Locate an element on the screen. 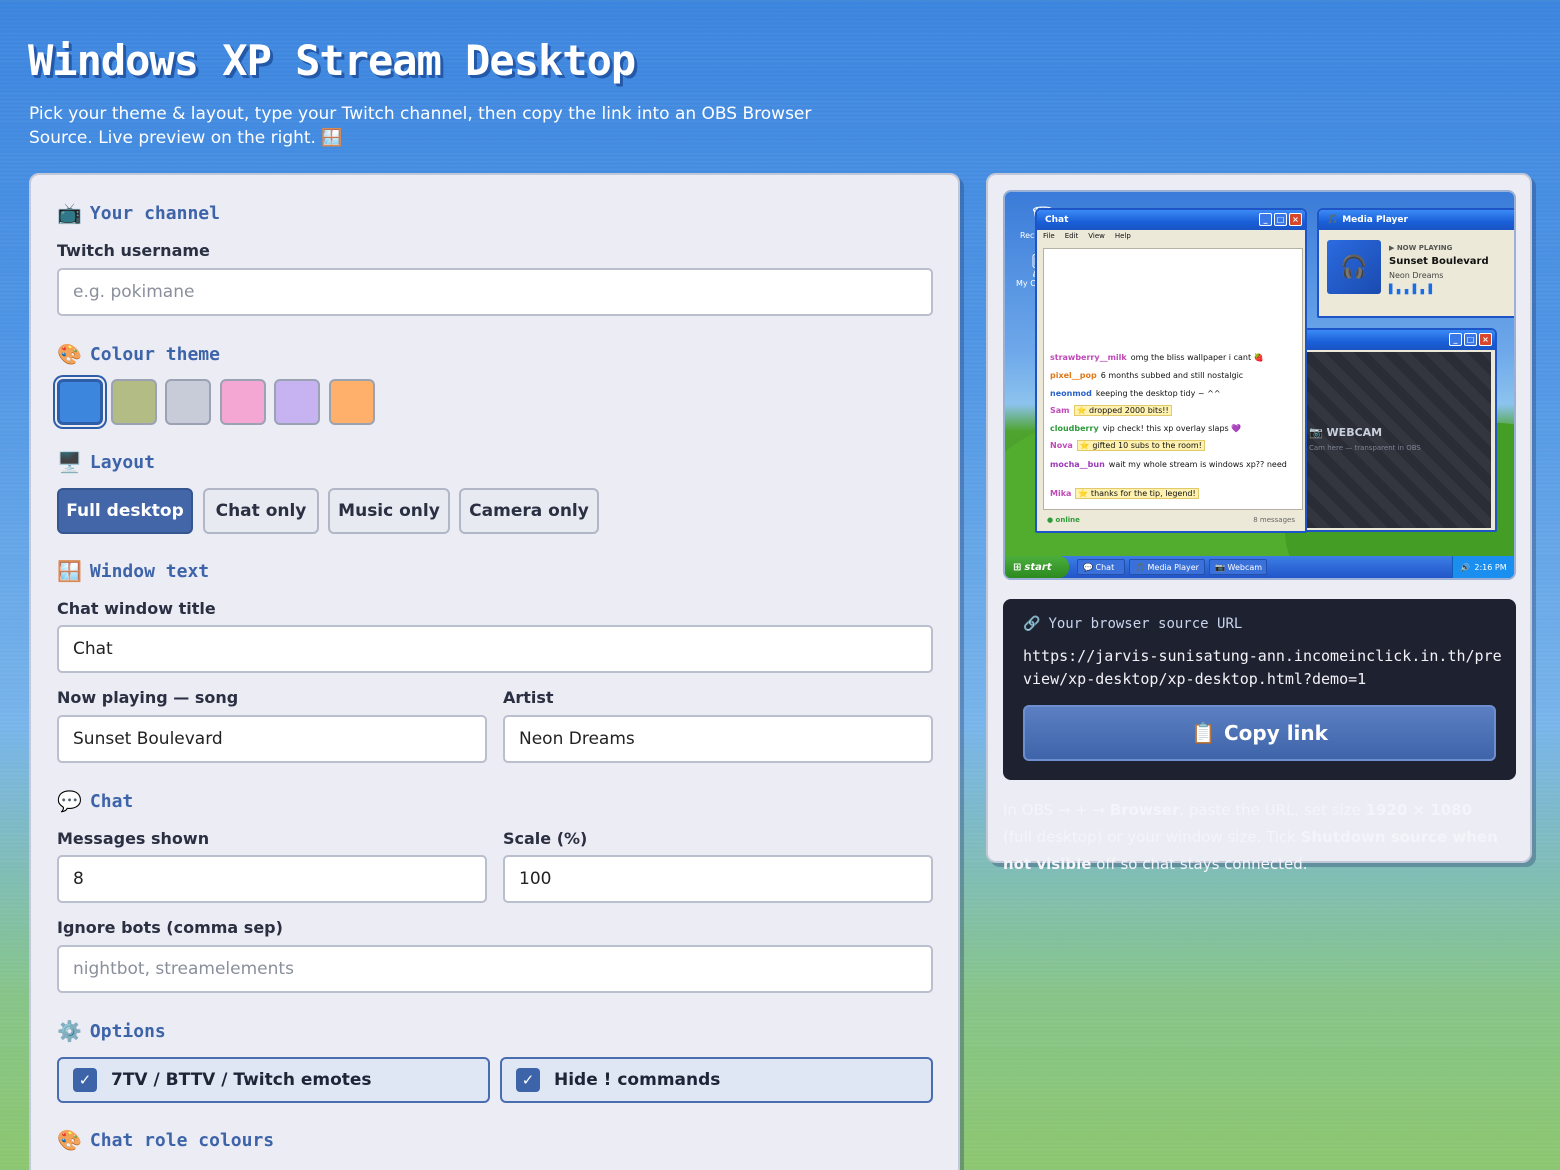 The width and height of the screenshot is (1560, 1170). menu-file: File is located at coordinates (1049, 236).